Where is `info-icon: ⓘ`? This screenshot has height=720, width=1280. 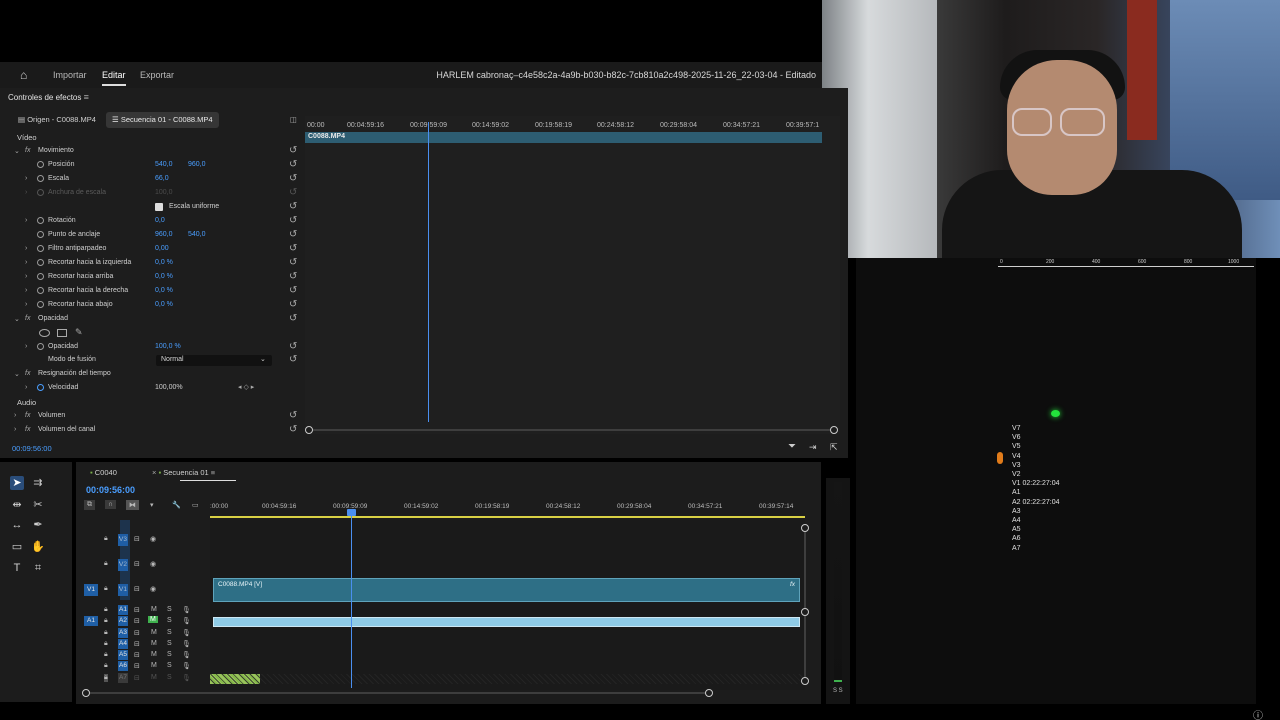 info-icon: ⓘ is located at coordinates (1258, 713).